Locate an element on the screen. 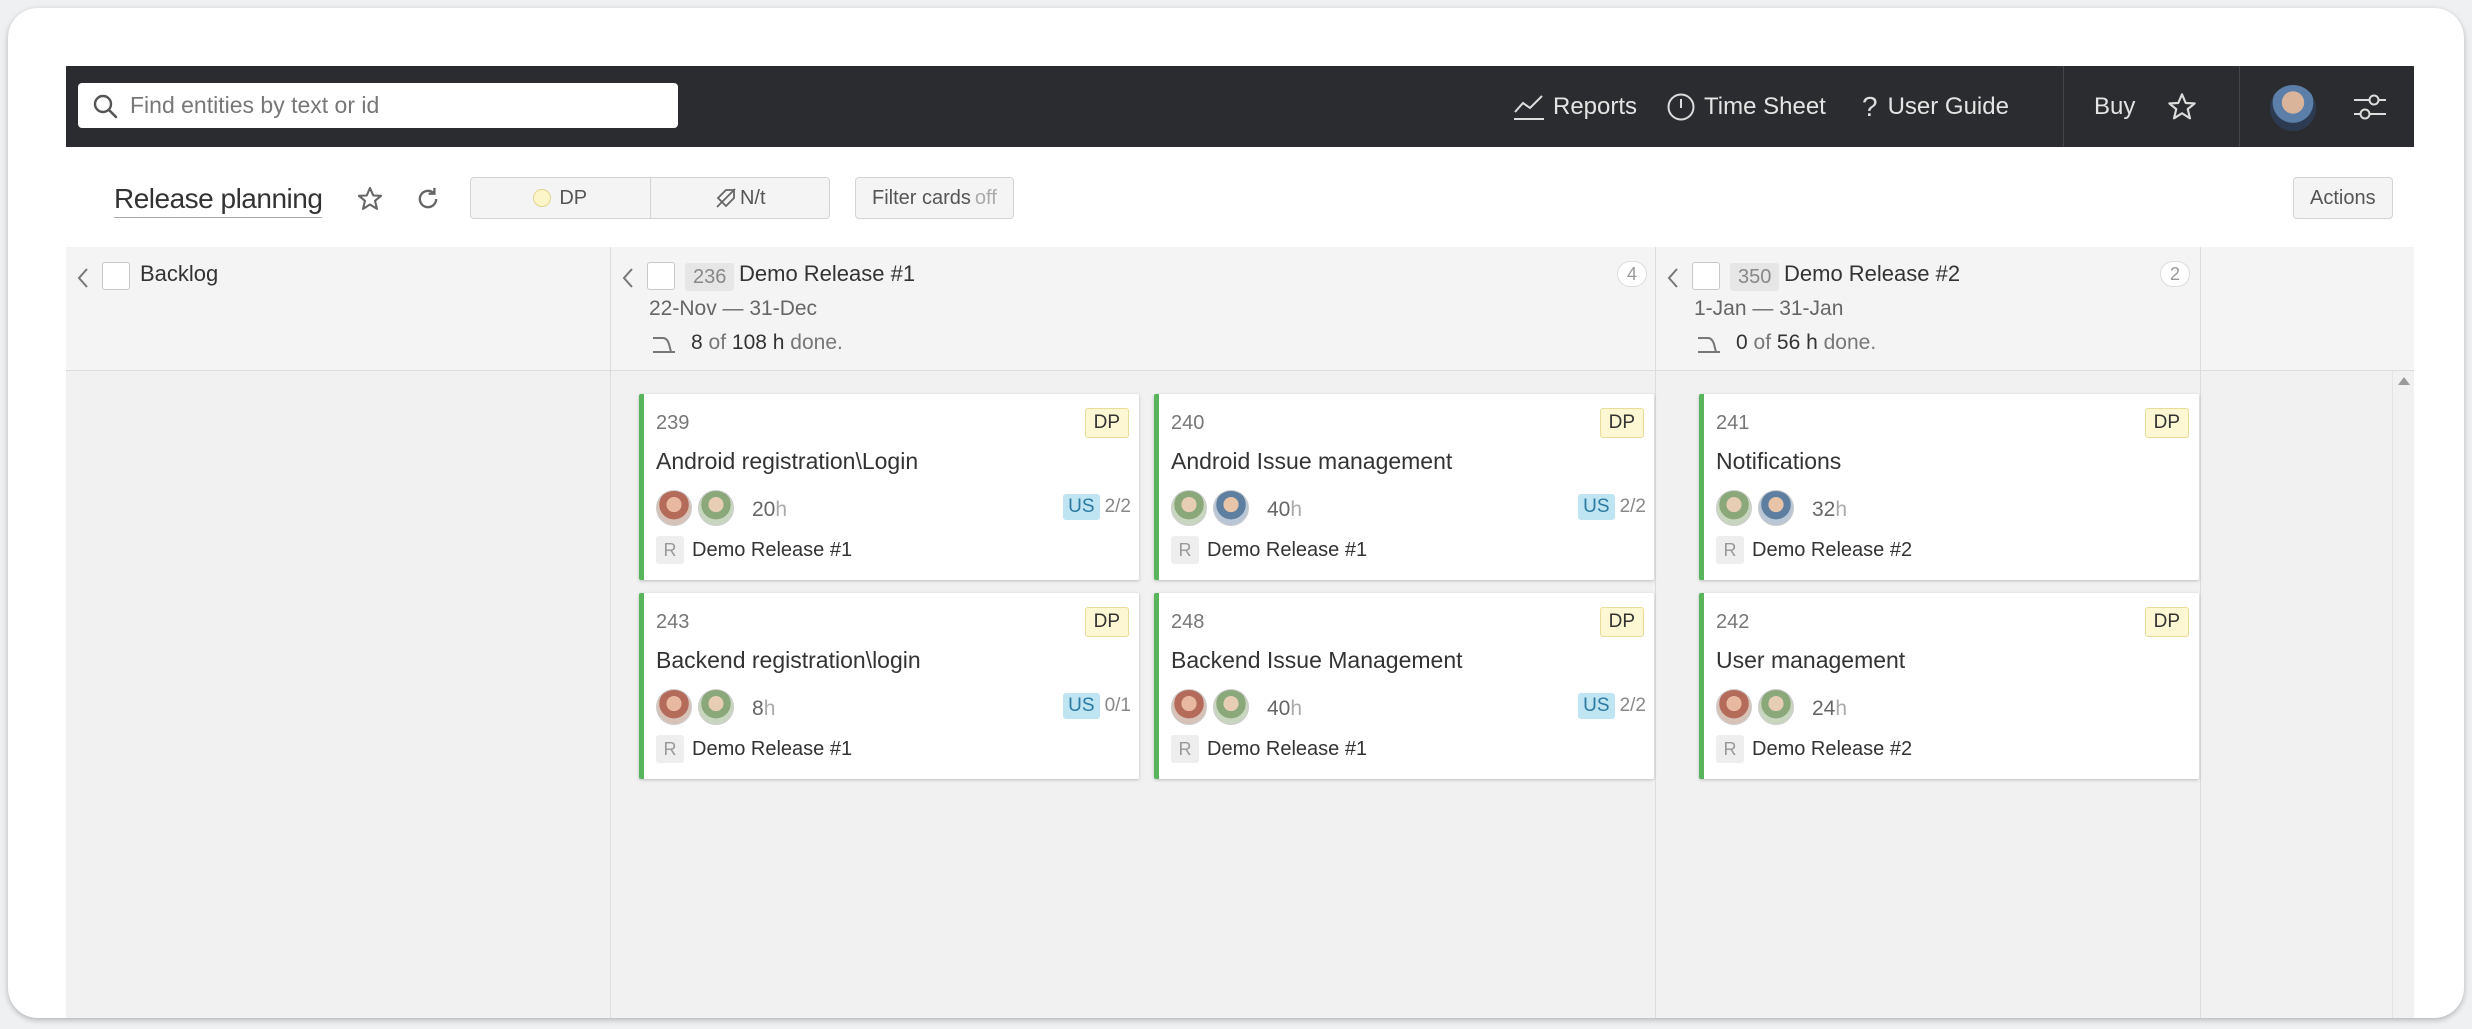  time-sheet-link: Time Sheet is located at coordinates (1746, 106).